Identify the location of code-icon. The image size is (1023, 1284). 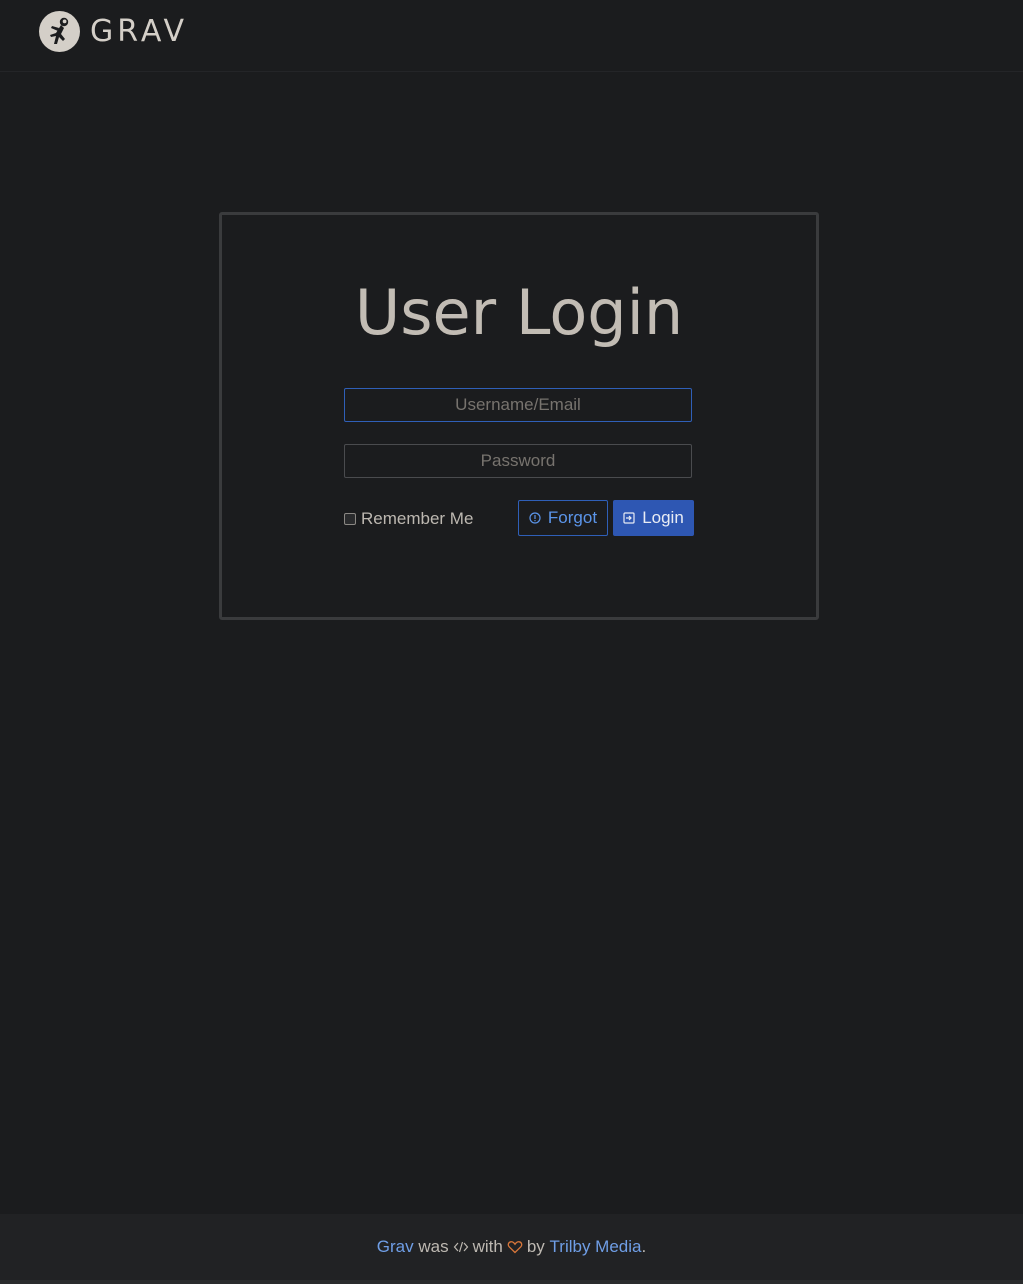
(460, 1247).